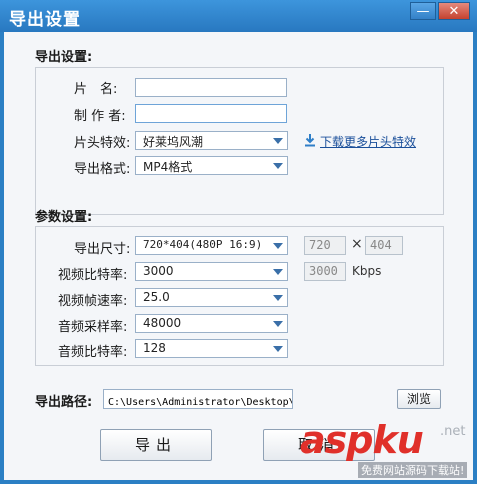 The width and height of the screenshot is (477, 484). What do you see at coordinates (211, 348) in the screenshot?
I see `audio-bitrate-select: 128` at bounding box center [211, 348].